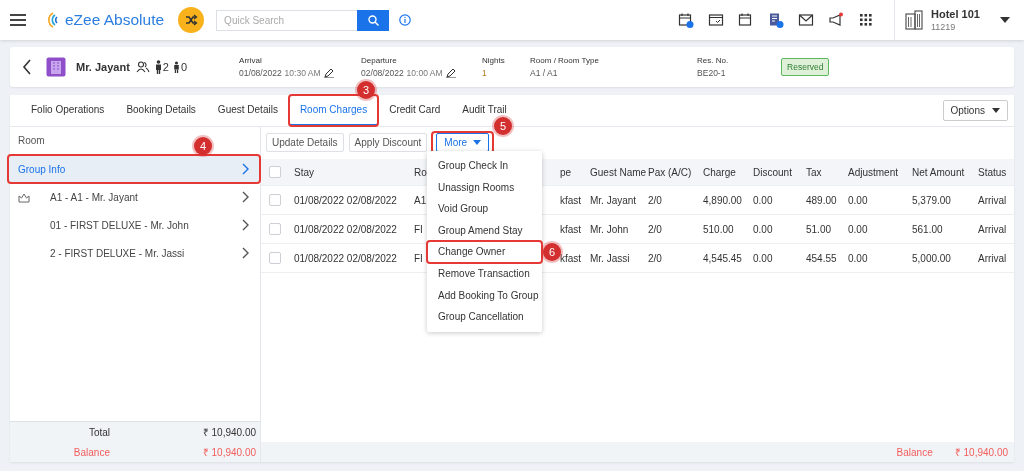 This screenshot has width=1024, height=471. Describe the element at coordinates (484, 252) in the screenshot. I see `menu-item: Change Owner` at that location.